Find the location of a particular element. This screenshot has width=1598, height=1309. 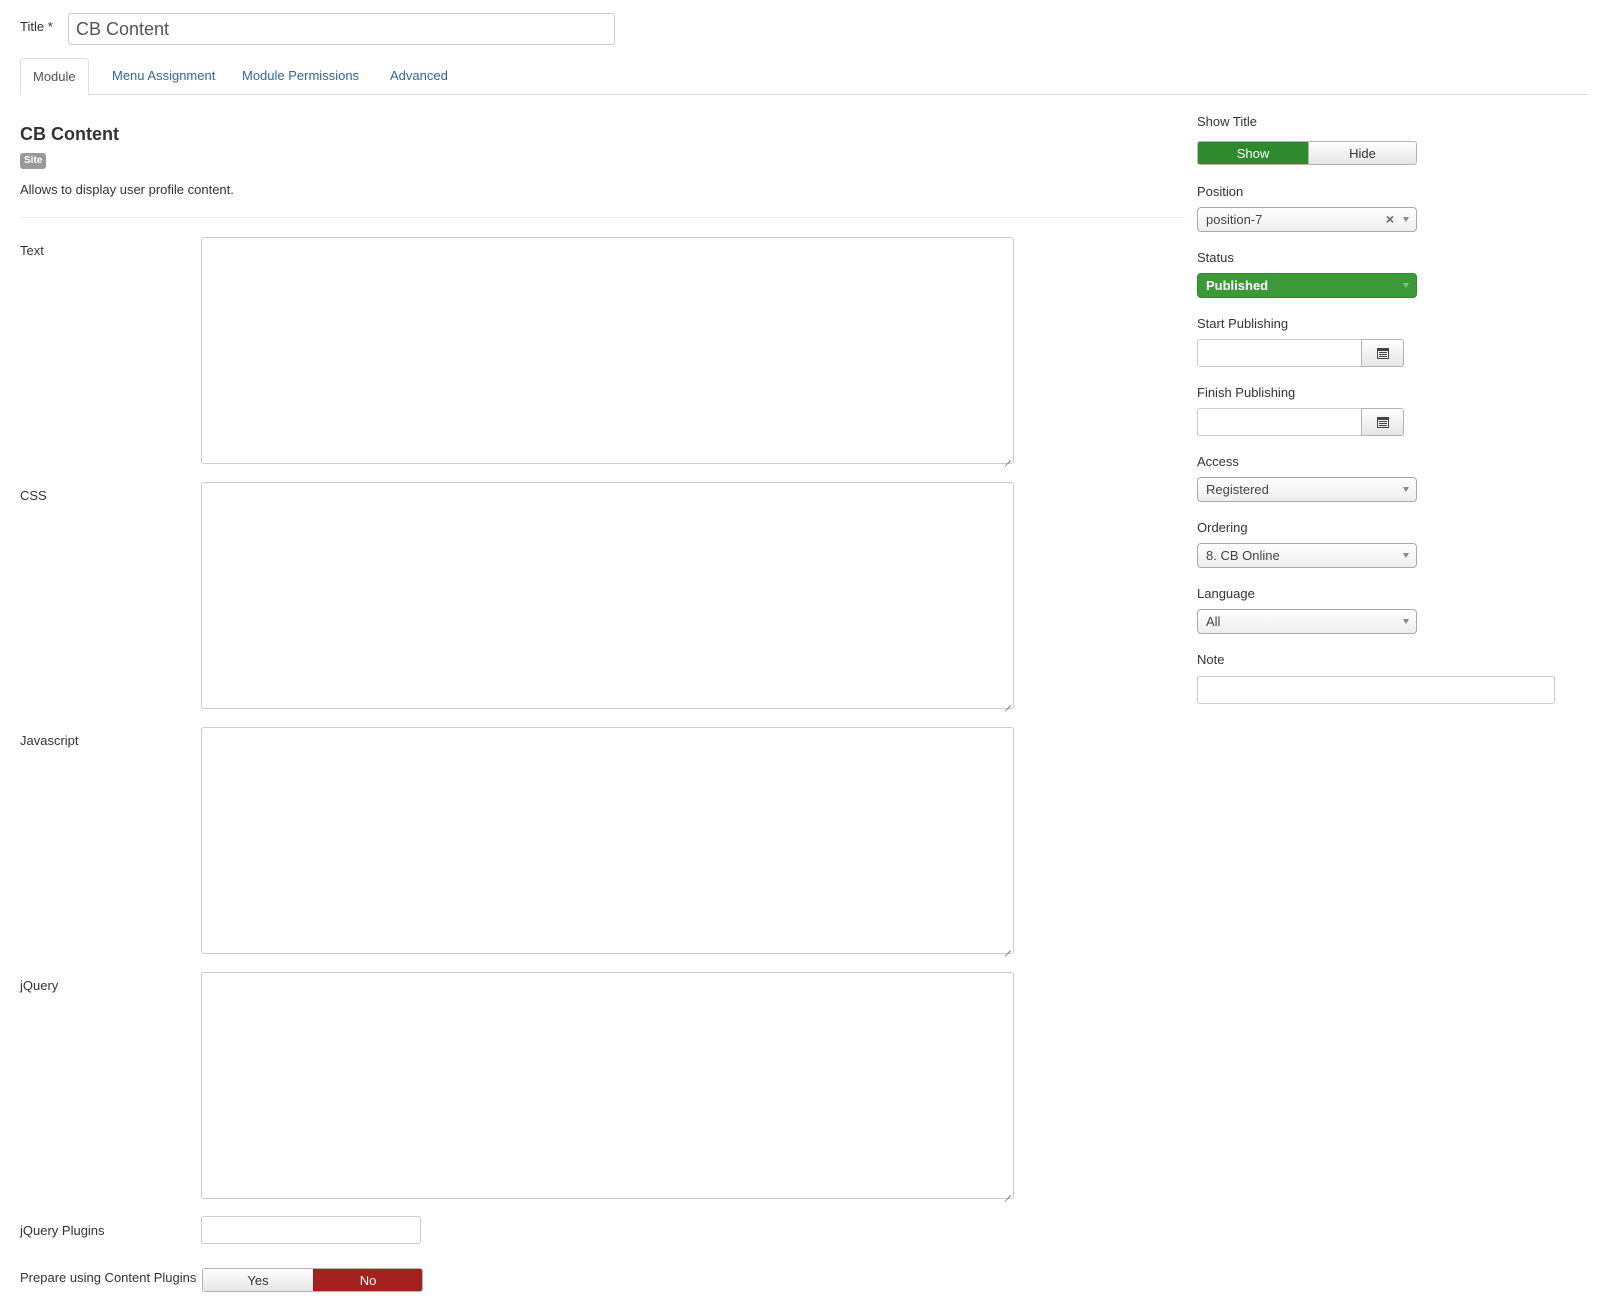

note-label: Note is located at coordinates (1211, 659).